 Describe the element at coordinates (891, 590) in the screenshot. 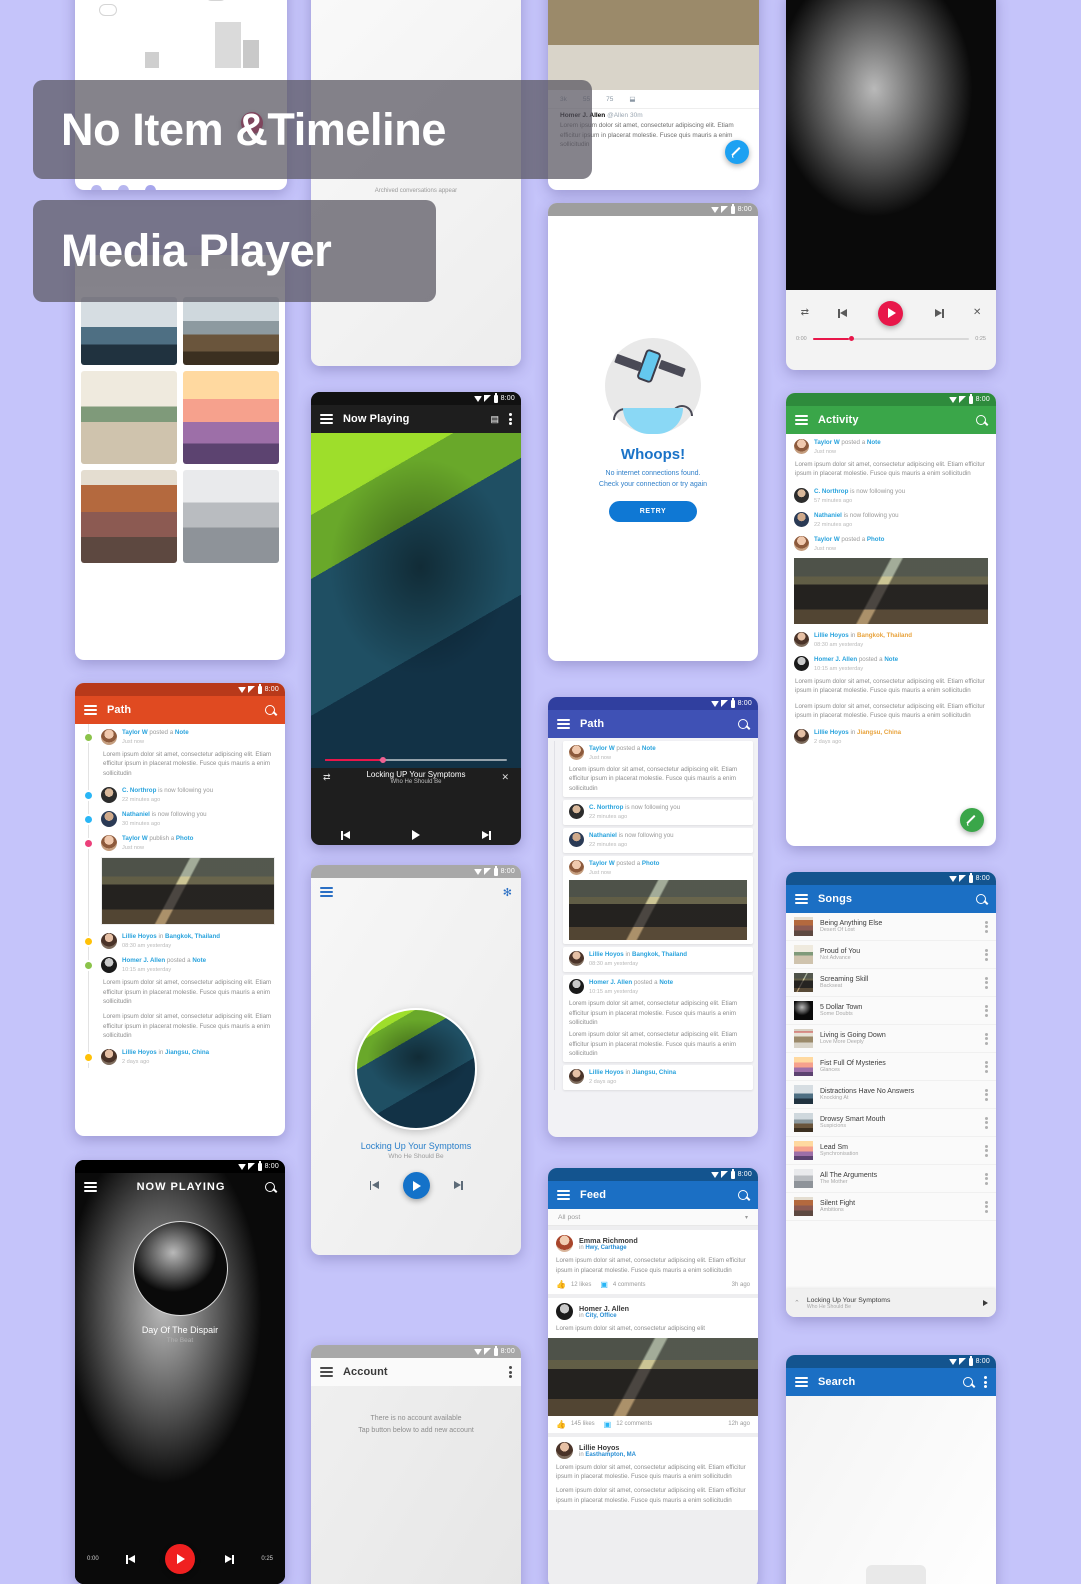

I see `activity-photo` at that location.